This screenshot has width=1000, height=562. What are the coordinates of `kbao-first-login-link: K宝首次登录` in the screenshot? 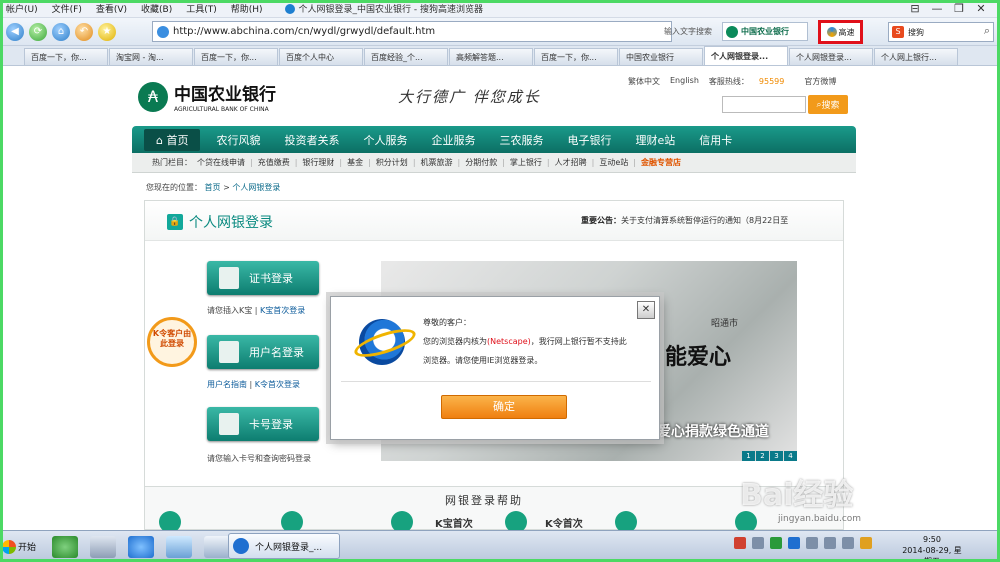 It's located at (282, 310).